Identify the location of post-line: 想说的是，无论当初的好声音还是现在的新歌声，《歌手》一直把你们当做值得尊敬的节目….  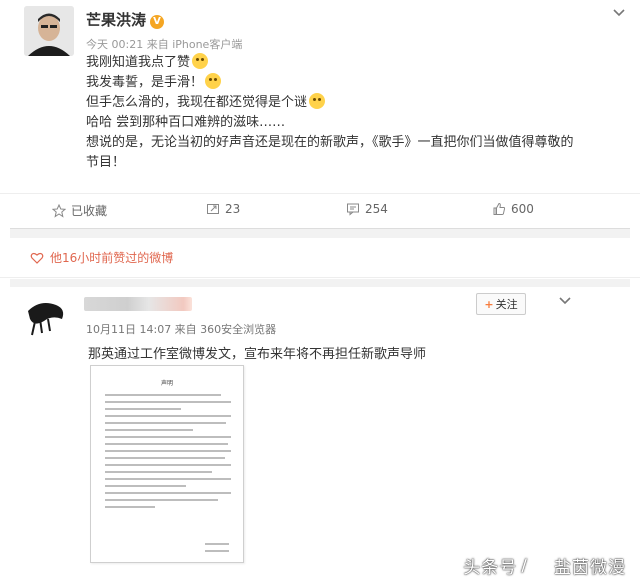
(330, 152).